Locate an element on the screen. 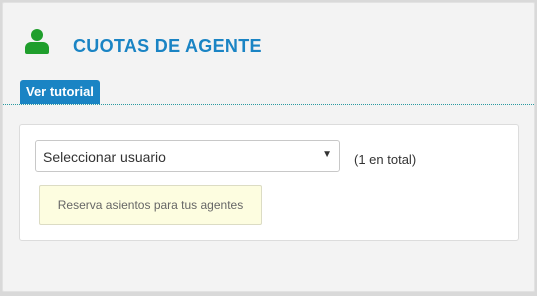  user-icon is located at coordinates (37, 42).